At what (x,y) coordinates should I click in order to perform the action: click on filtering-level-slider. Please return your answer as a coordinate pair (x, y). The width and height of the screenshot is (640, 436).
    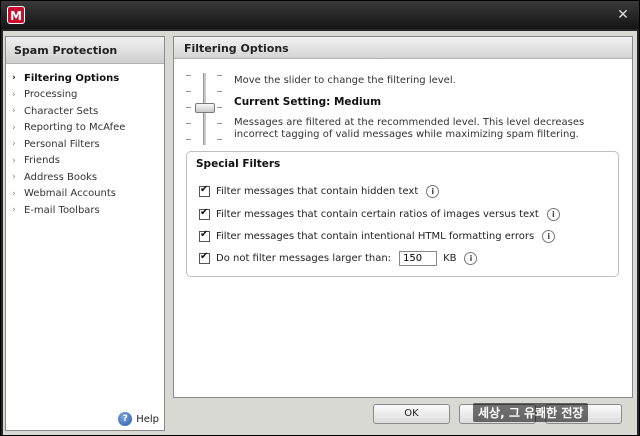
    Looking at the image, I should click on (206, 109).